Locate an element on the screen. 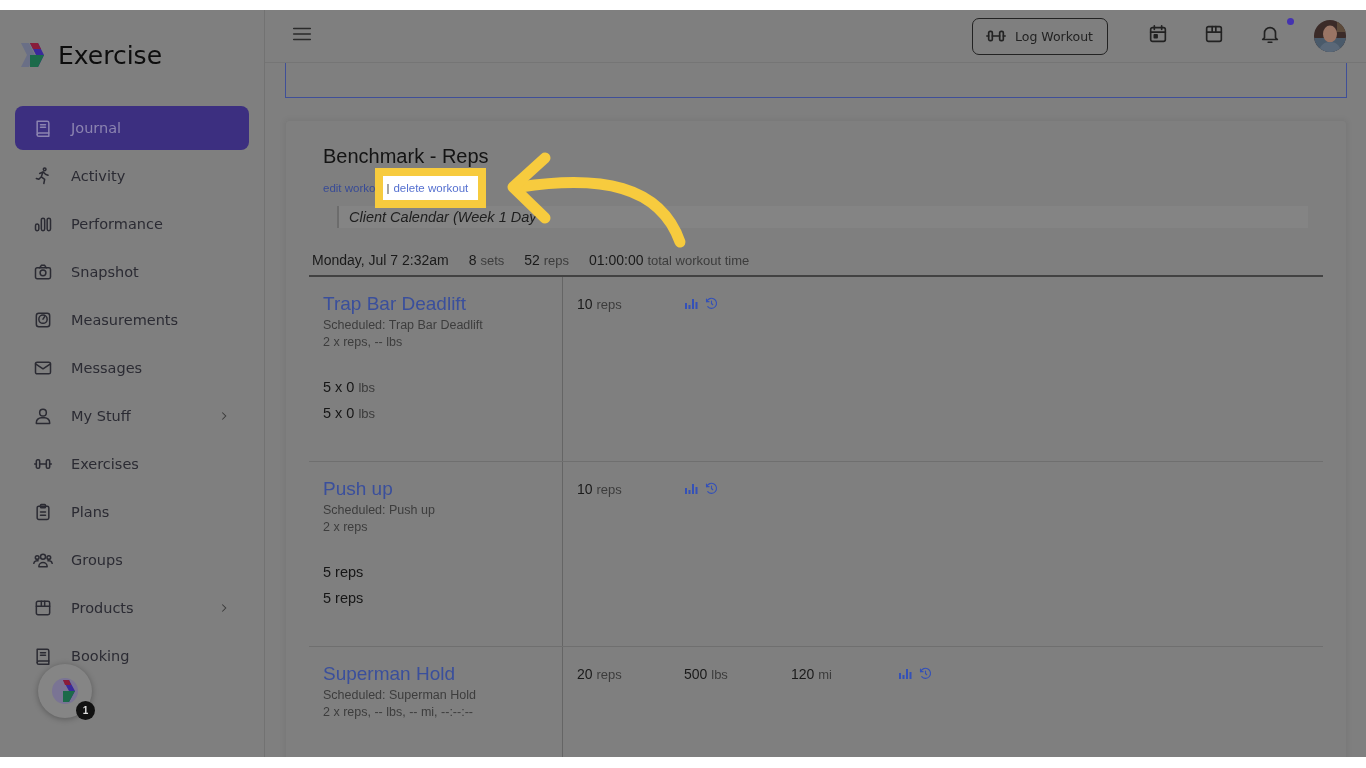  app-name: Exercise is located at coordinates (110, 55).